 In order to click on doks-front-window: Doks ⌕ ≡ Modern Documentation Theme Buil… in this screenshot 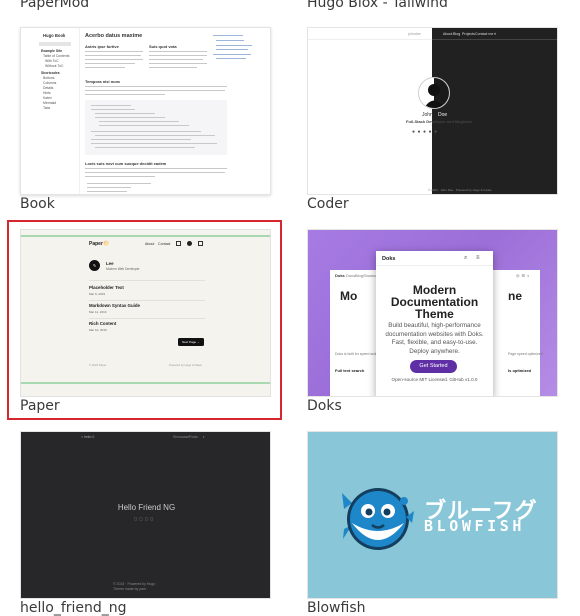, I will do `click(434, 323)`.